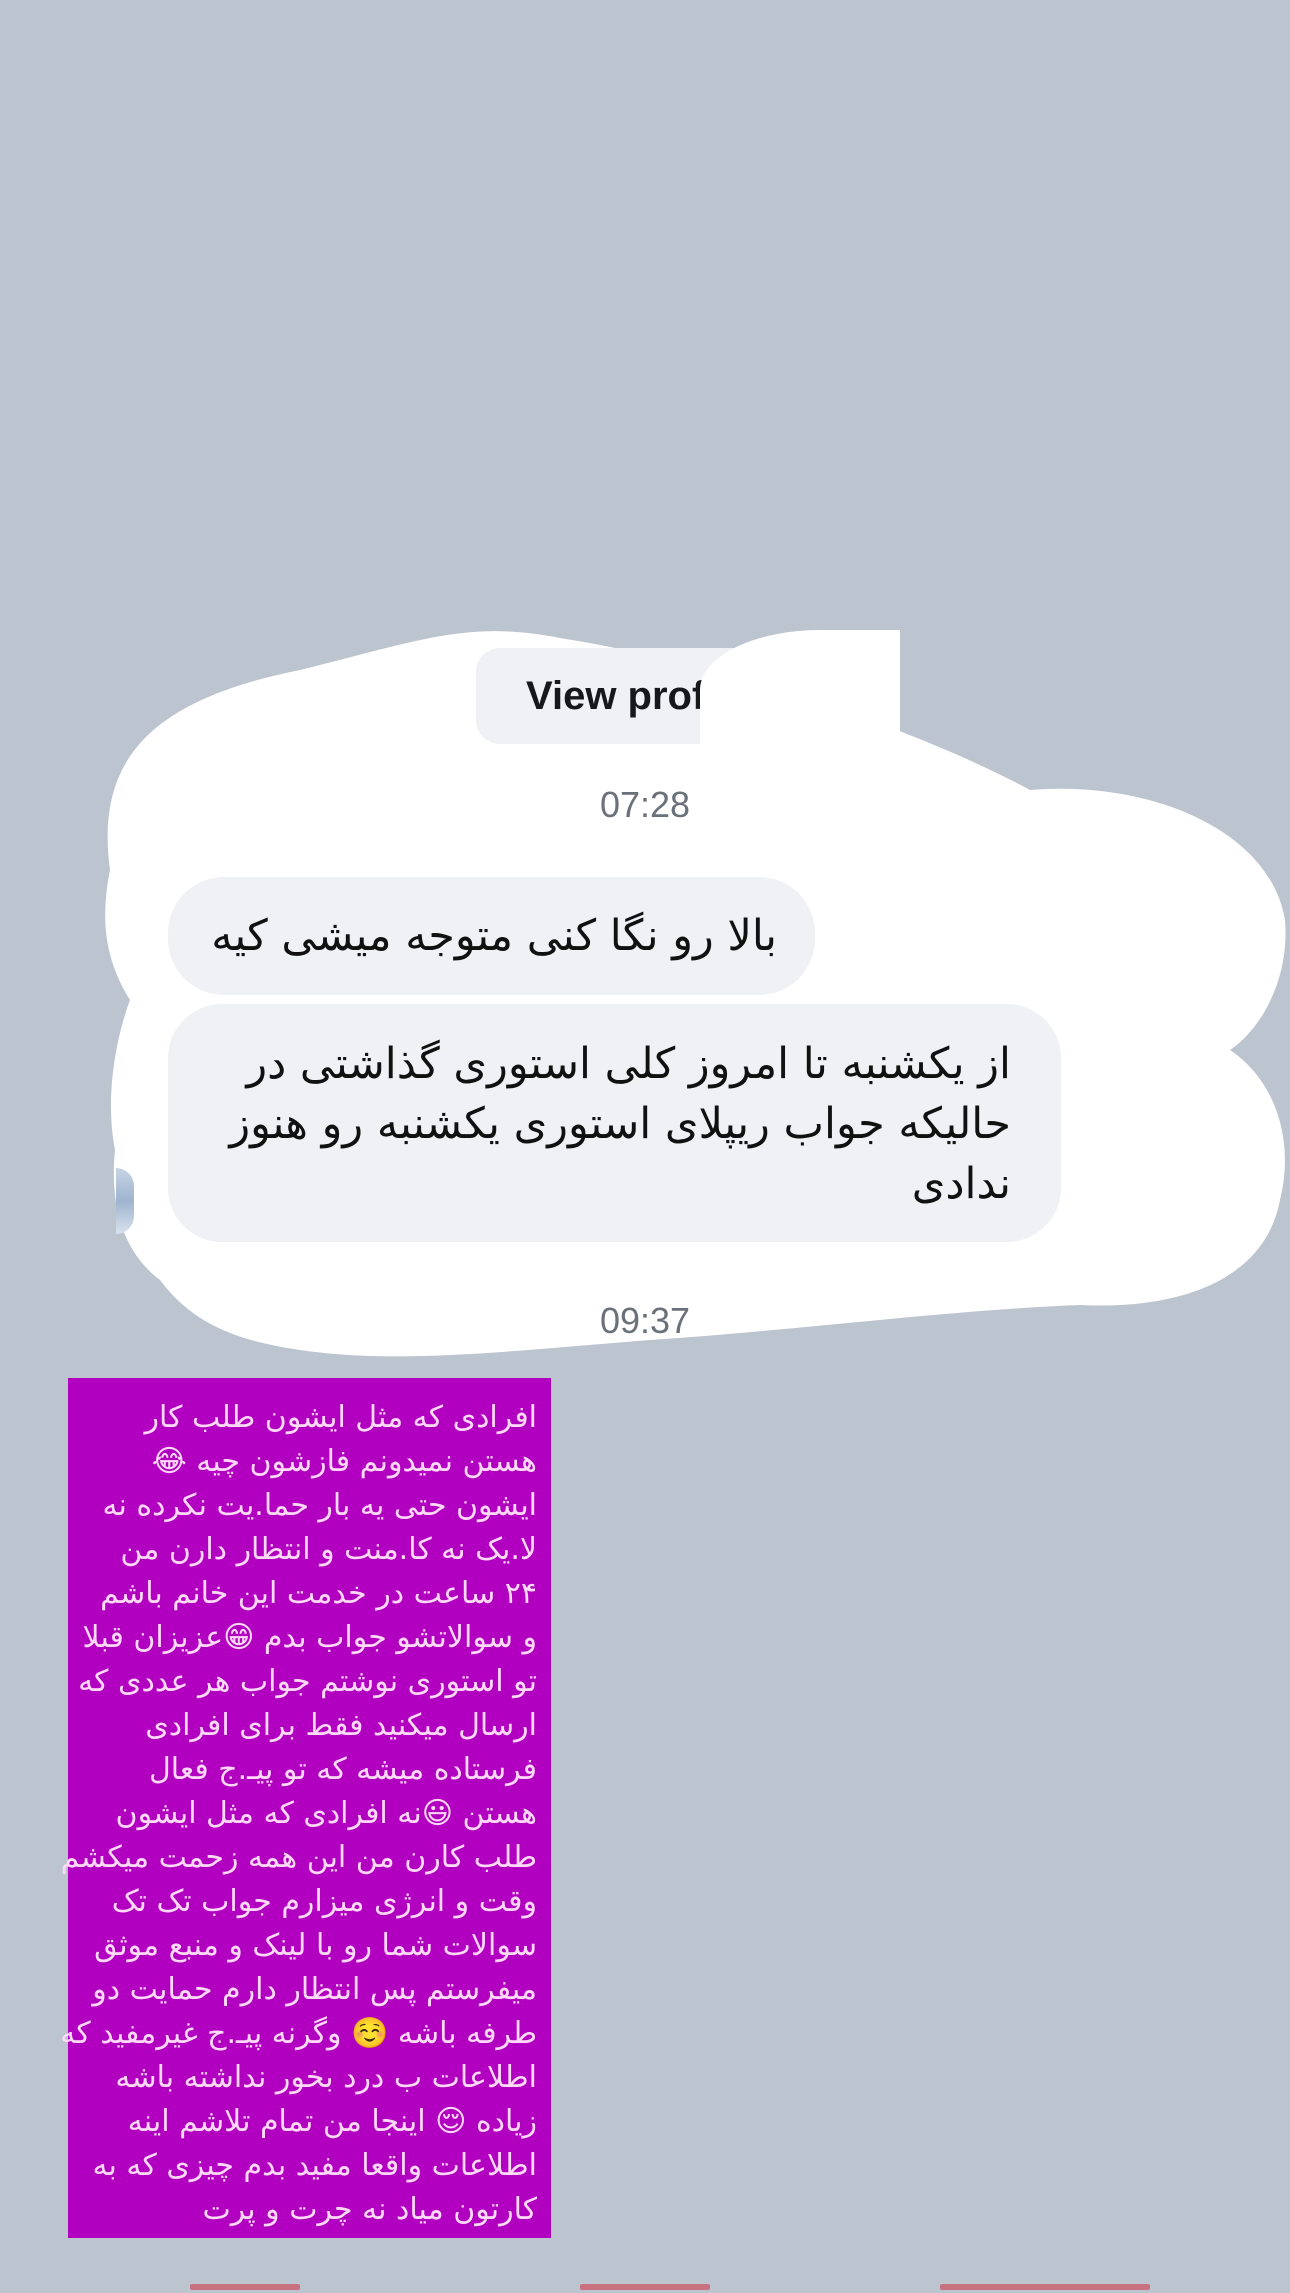  I want to click on post-text-line: طرفه باشه ☺️ وگرنه پیـ.ج غیرمفید که, so click(298, 2033).